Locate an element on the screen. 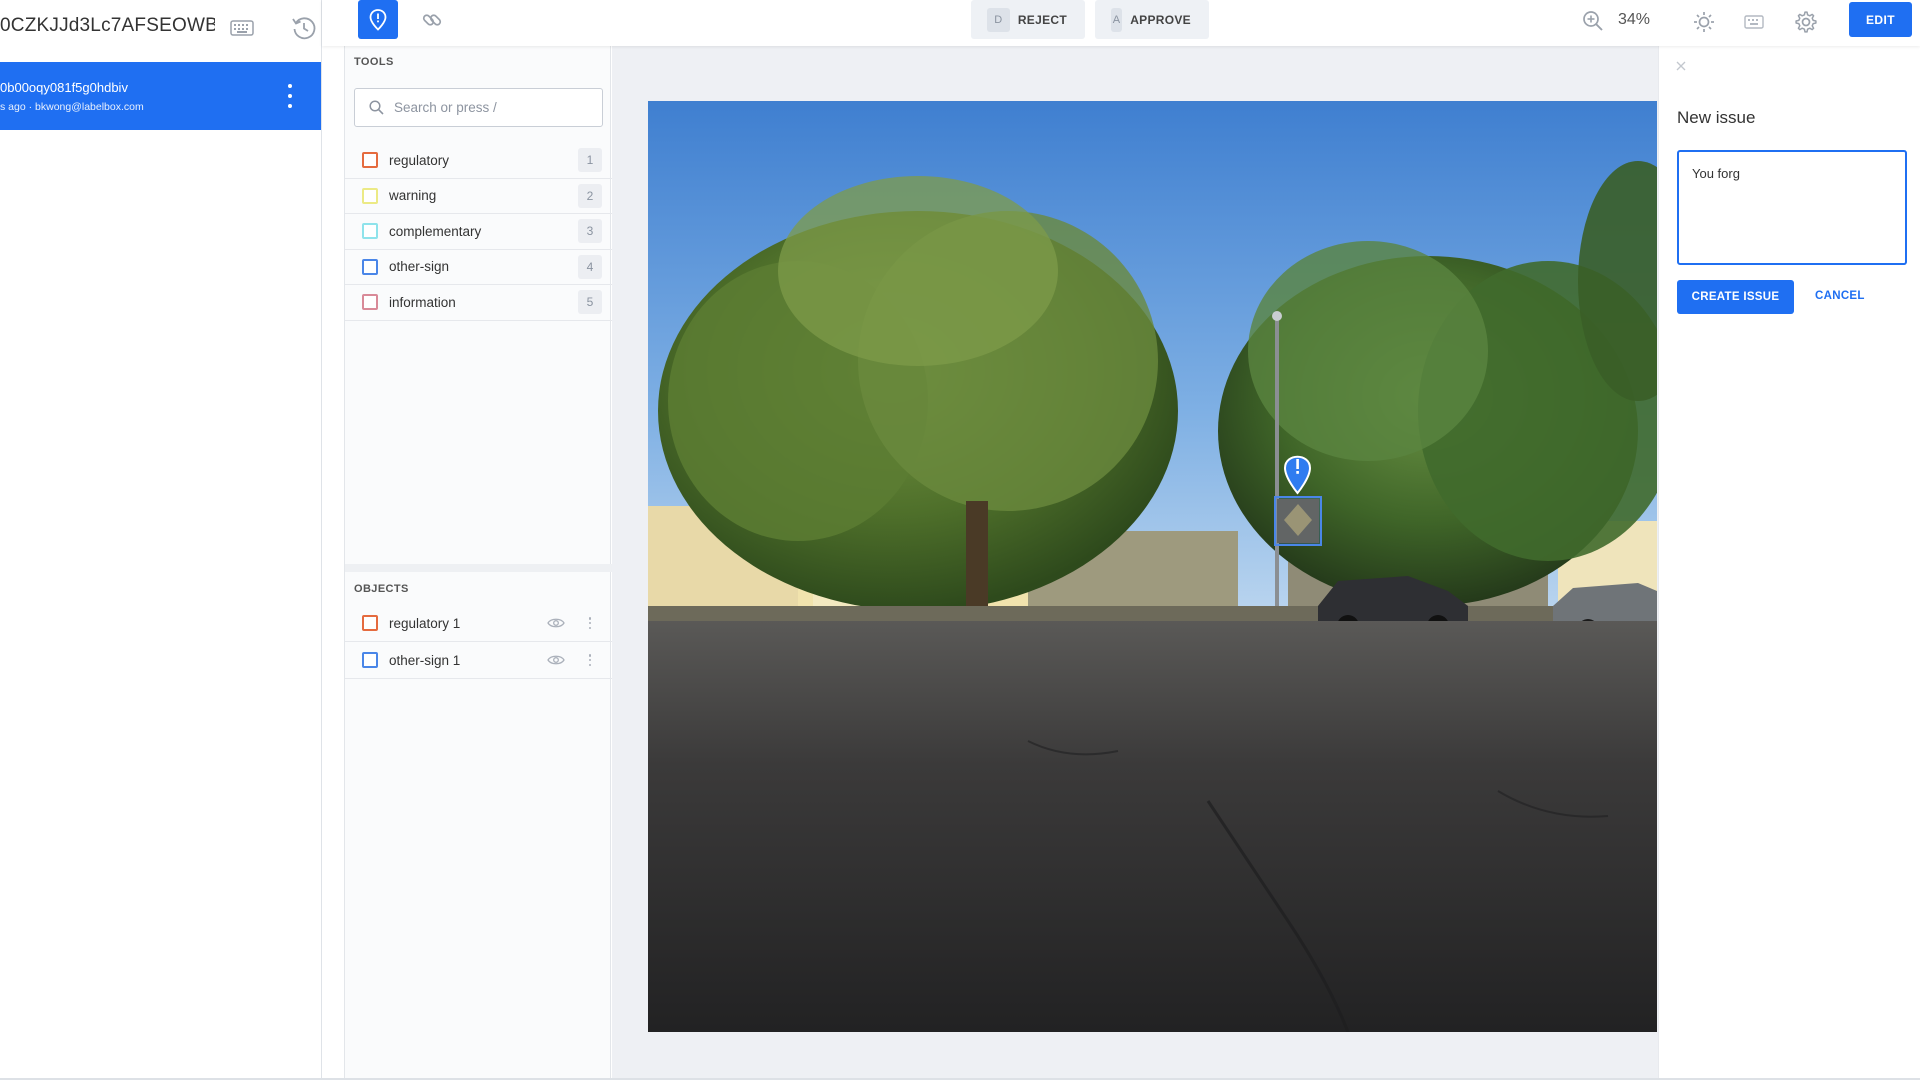 Image resolution: width=1920 pixels, height=1080 pixels. history-icon is located at coordinates (304, 28).